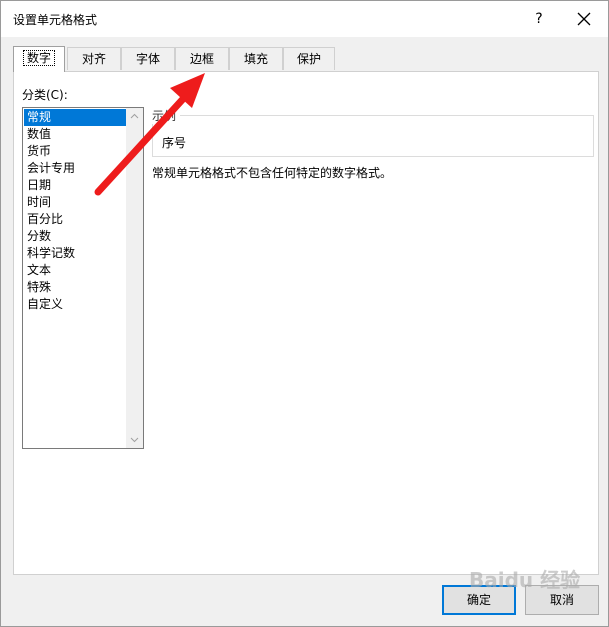 This screenshot has width=609, height=627. I want to click on sample-groupbox, so click(373, 136).